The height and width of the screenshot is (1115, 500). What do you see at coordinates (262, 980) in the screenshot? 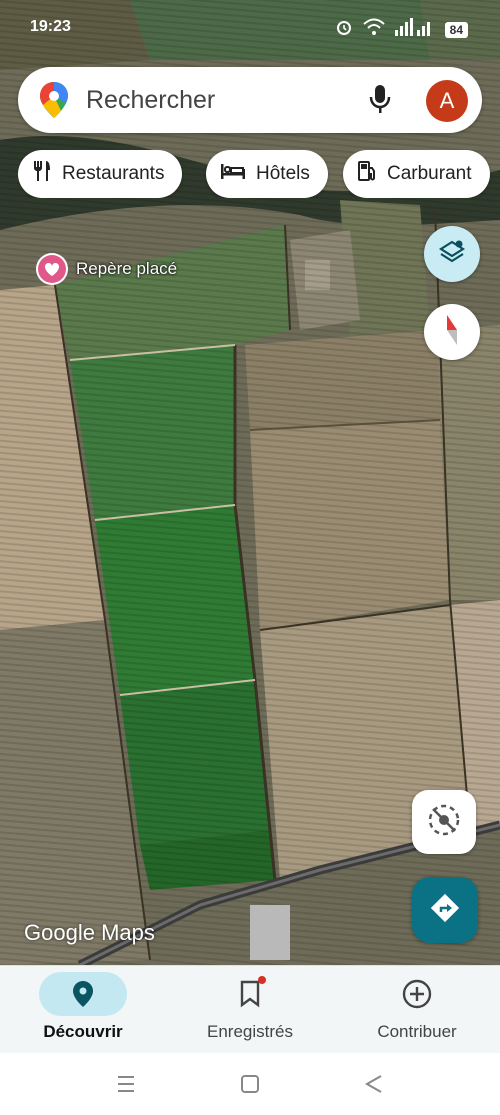
I see `notification-badge` at bounding box center [262, 980].